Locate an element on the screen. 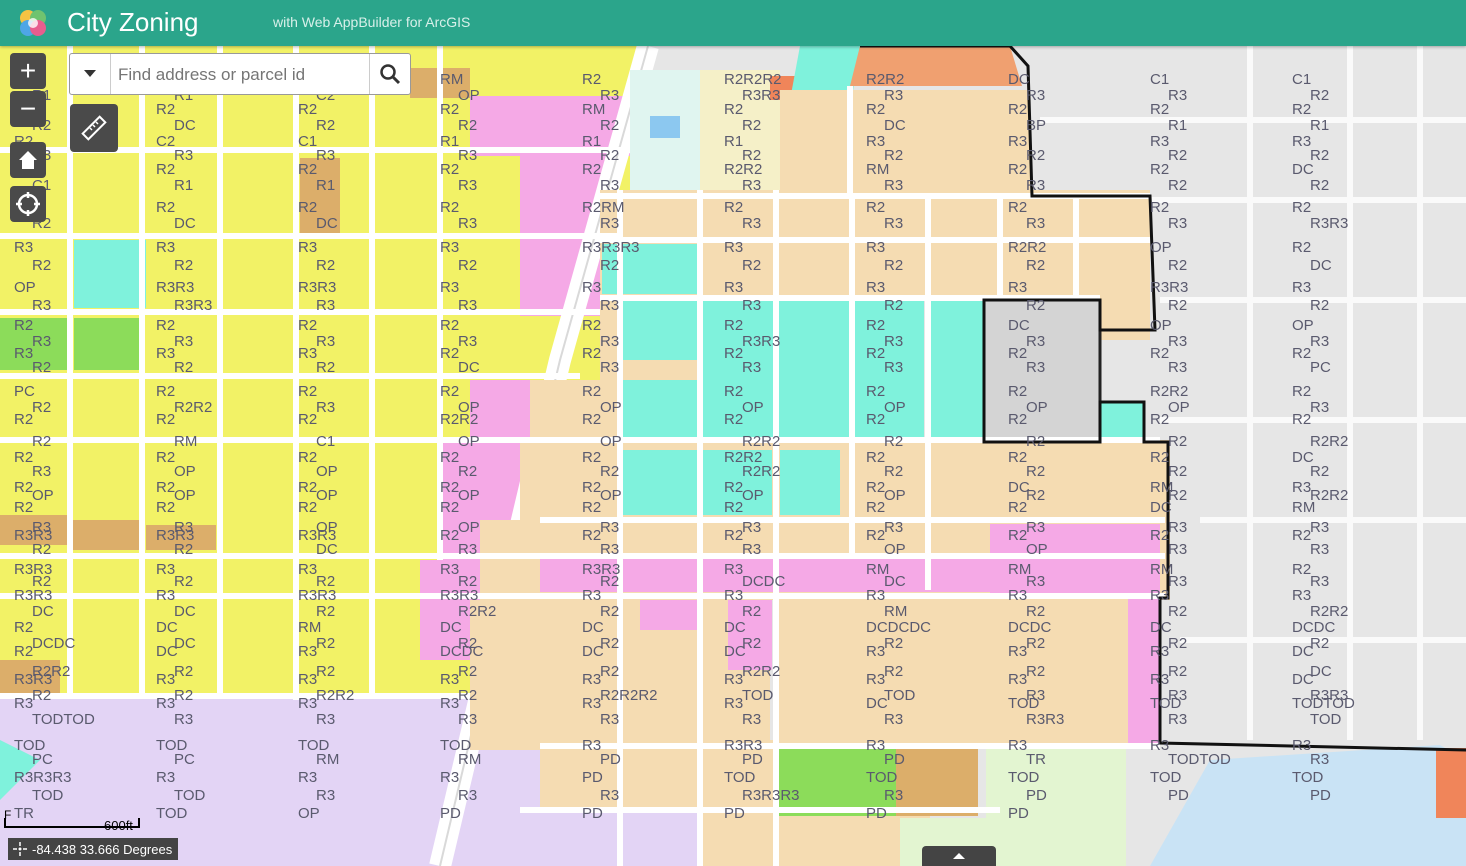 Image resolution: width=1466 pixels, height=866 pixels. zoning-label: PD is located at coordinates (1036, 795).